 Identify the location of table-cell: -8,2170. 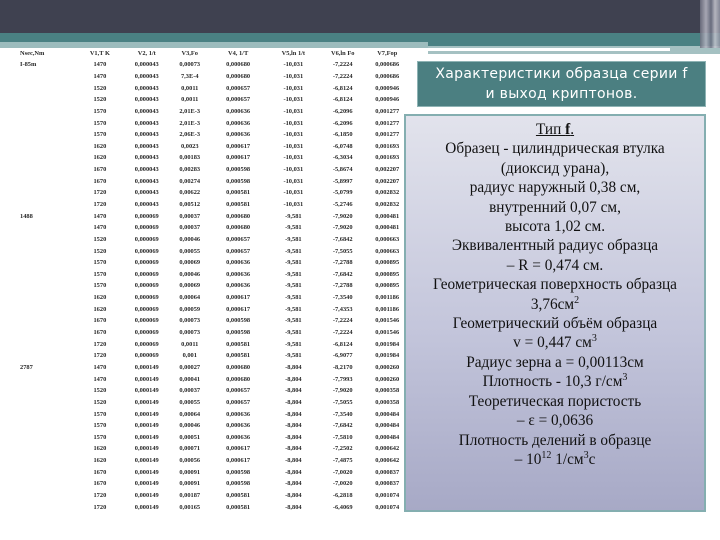
(342, 367).